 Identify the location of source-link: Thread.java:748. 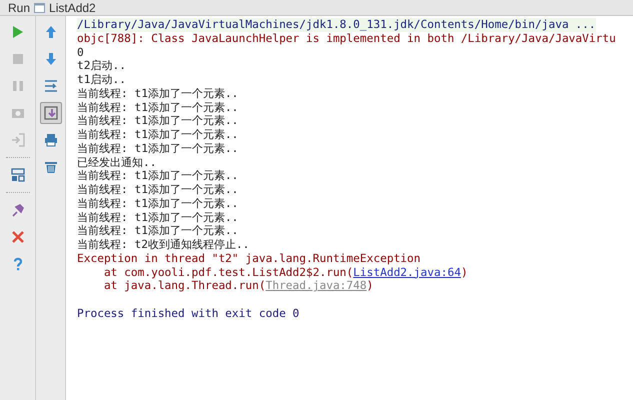
(316, 286).